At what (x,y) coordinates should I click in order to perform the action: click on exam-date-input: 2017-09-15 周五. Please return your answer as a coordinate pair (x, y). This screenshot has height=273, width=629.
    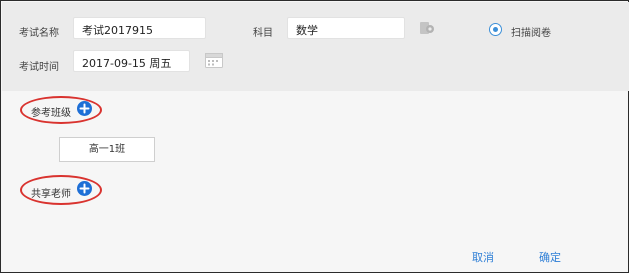
    Looking at the image, I should click on (131, 61).